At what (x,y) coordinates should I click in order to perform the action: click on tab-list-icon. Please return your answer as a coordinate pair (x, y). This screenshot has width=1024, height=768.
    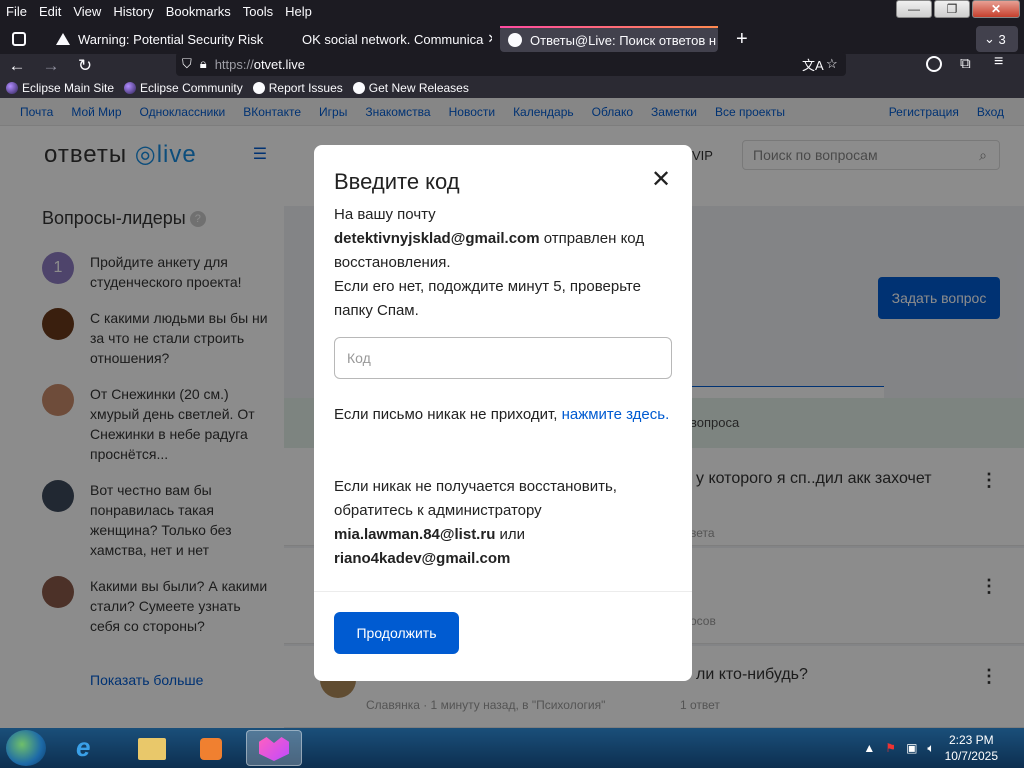
    Looking at the image, I should click on (19, 39).